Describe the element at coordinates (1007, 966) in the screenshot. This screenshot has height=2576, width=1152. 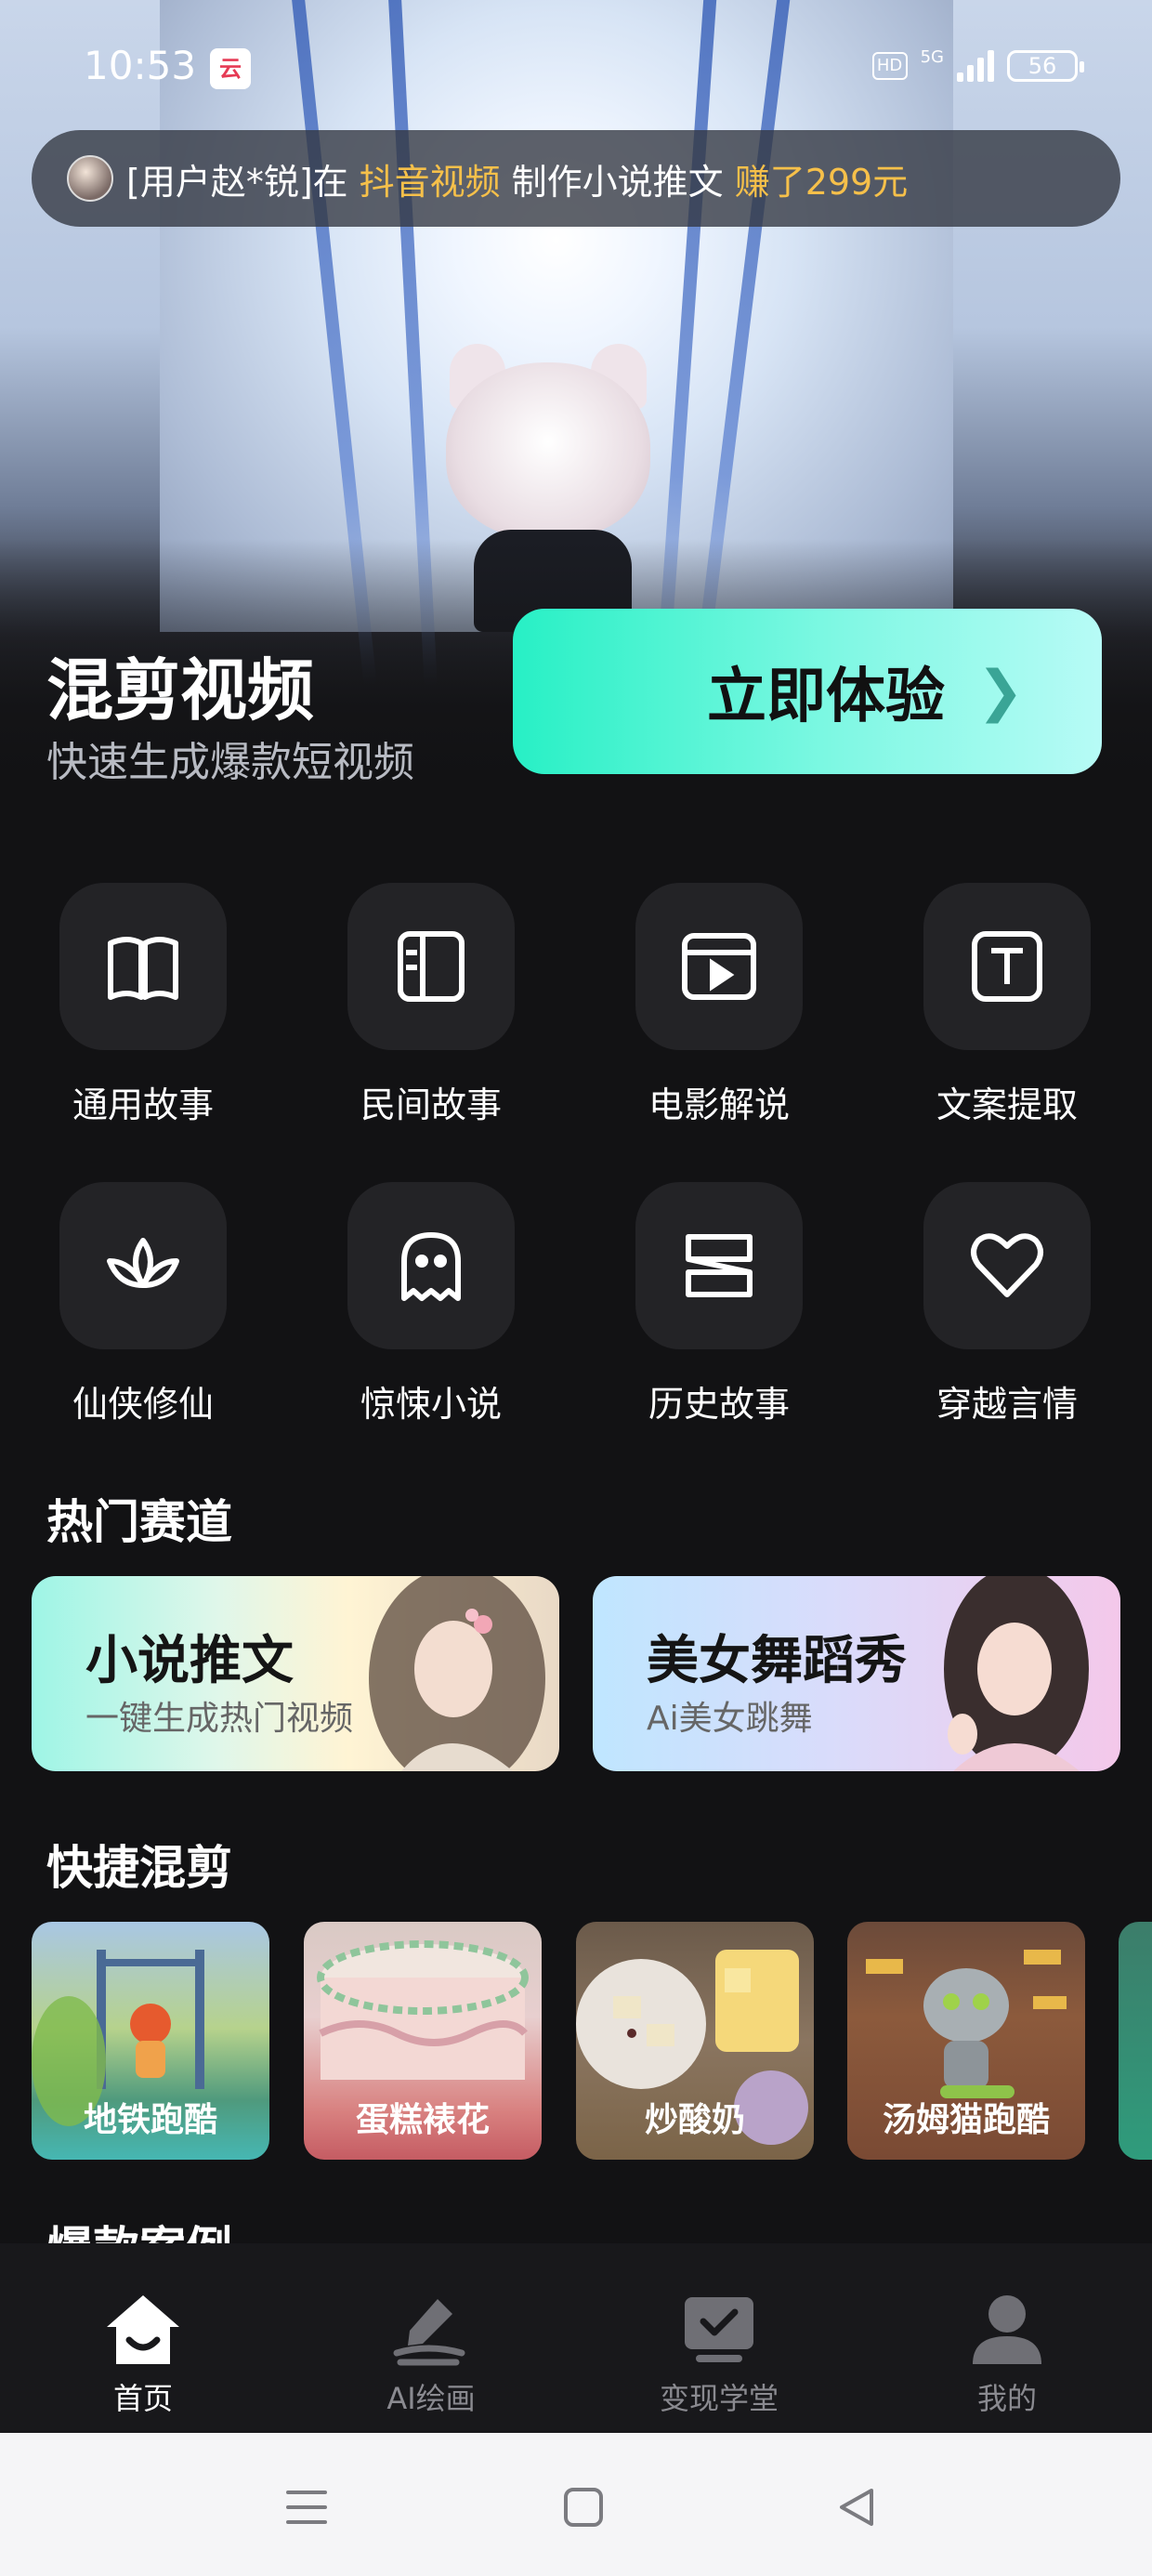
I see `text-t-icon` at that location.